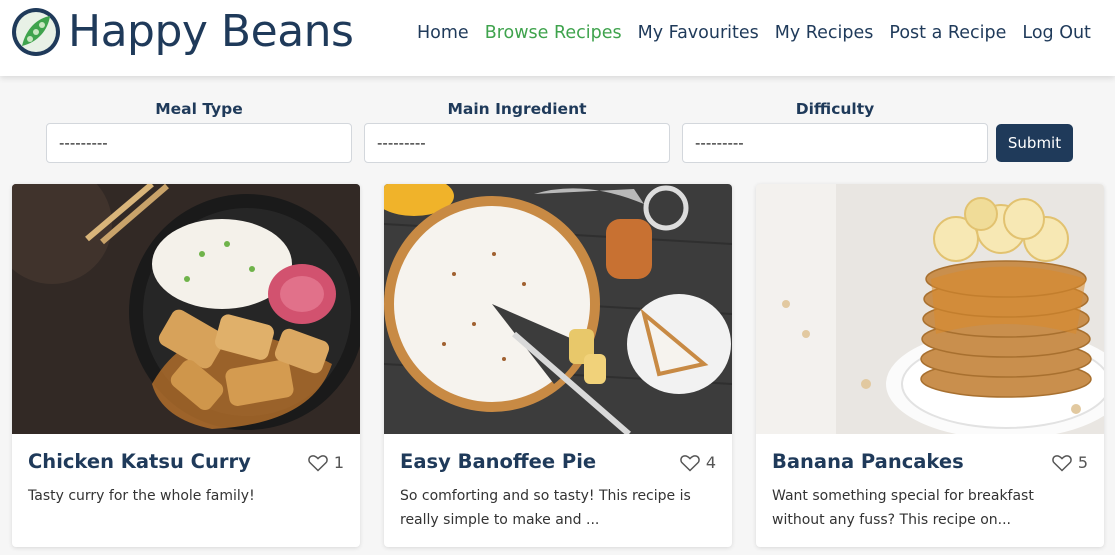 This screenshot has width=1115, height=555. Describe the element at coordinates (558, 309) in the screenshot. I see `easy-banoffee-pie-image` at that location.